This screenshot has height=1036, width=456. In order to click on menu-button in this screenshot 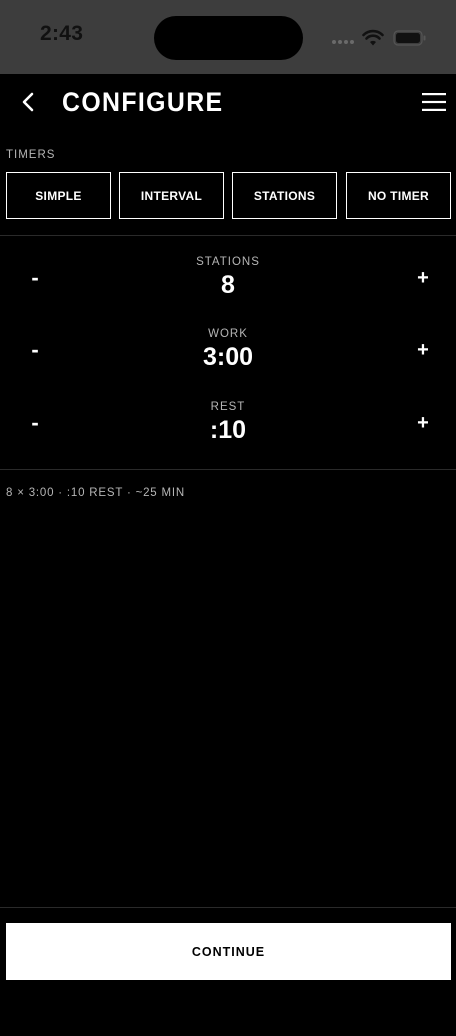, I will do `click(434, 102)`.